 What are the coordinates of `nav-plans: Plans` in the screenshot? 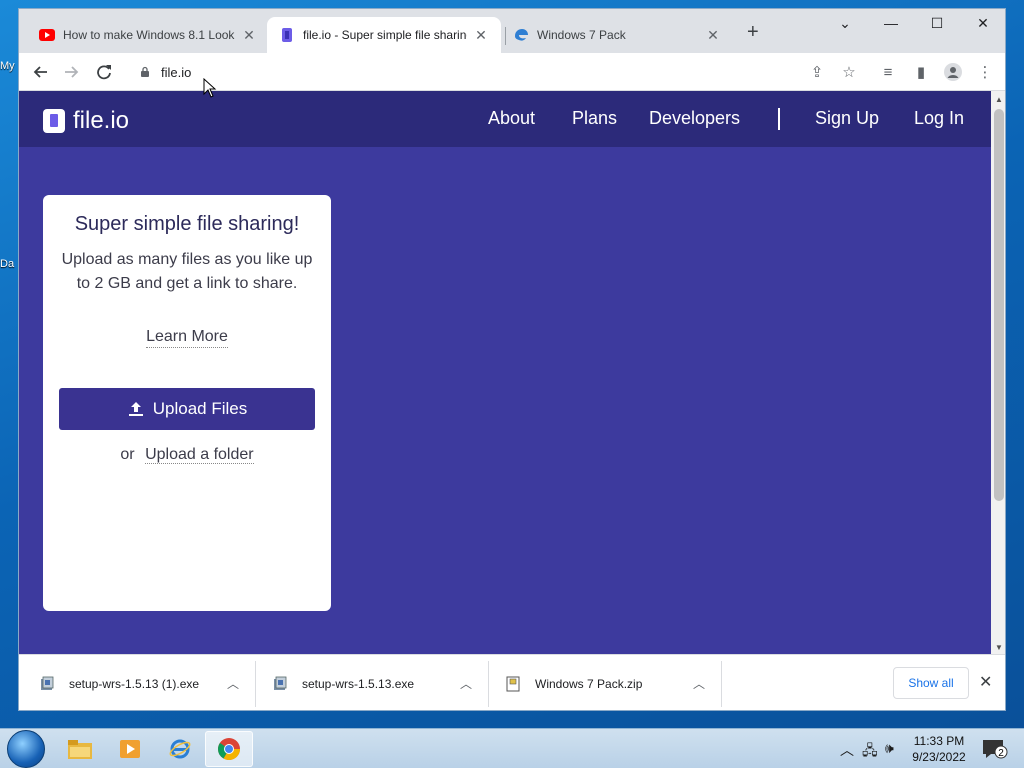 It's located at (594, 118).